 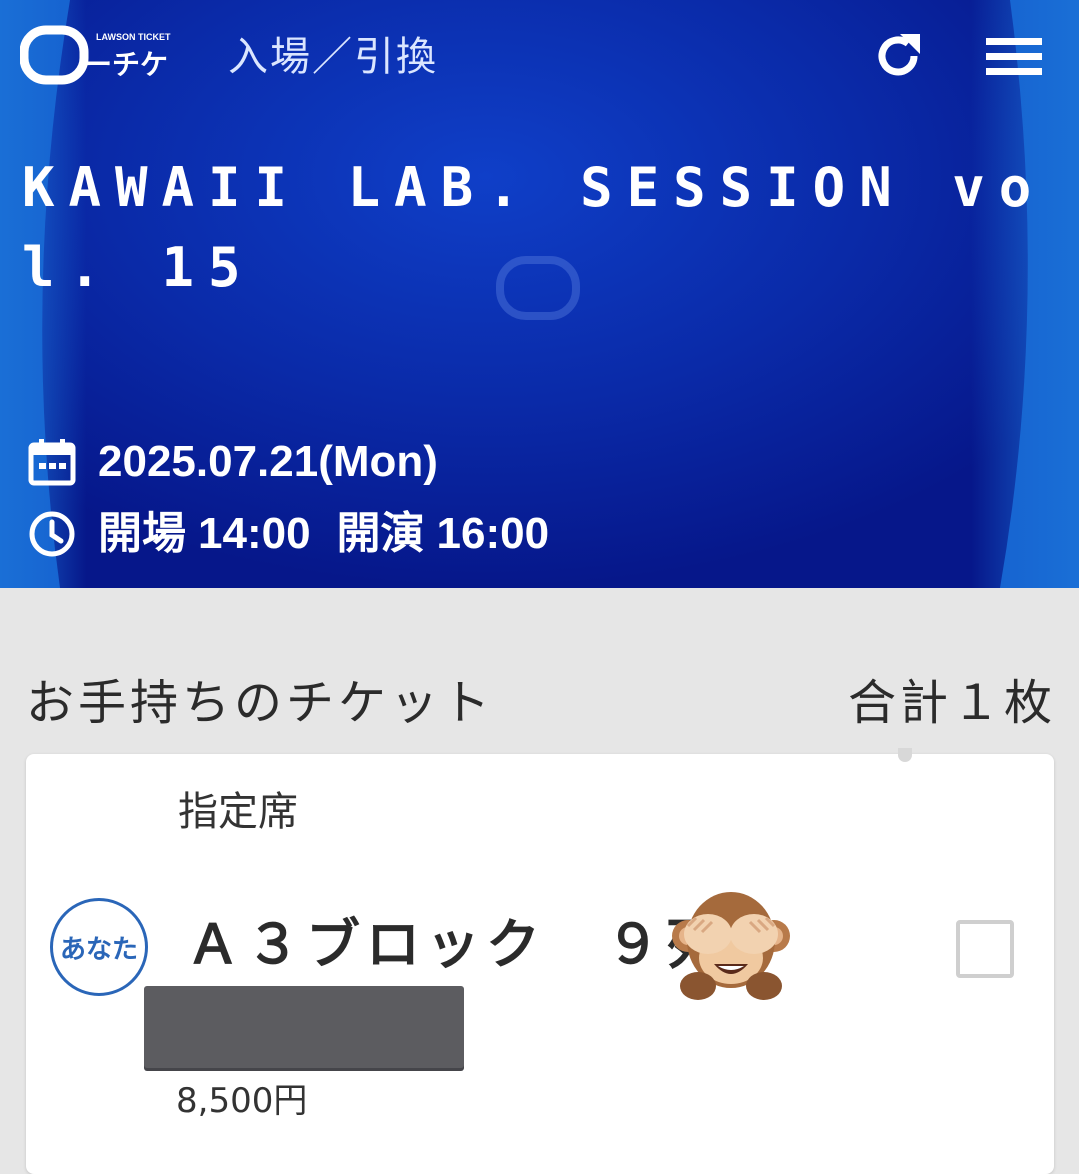 What do you see at coordinates (456, 944) in the screenshot?
I see `seat-info: Ａ３ブロック ９列` at bounding box center [456, 944].